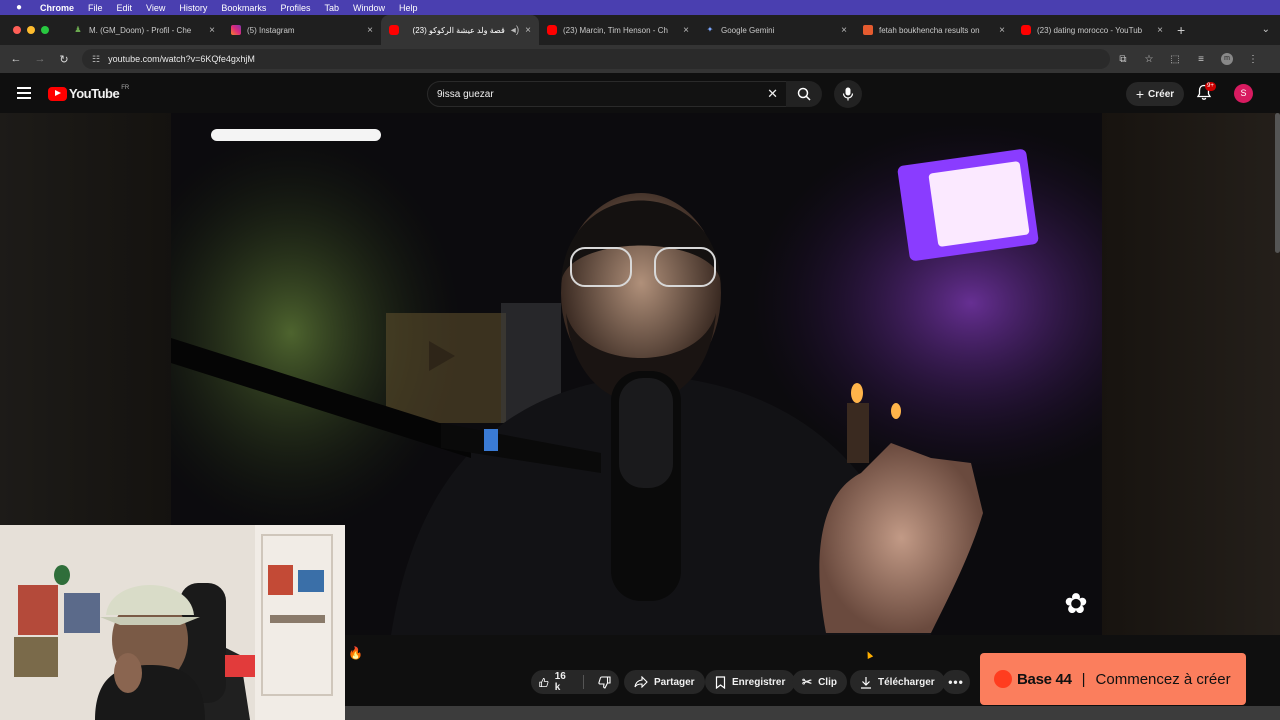 This screenshot has height=720, width=1280. I want to click on tab-instagram: (5) Instagram ×, so click(302, 30).